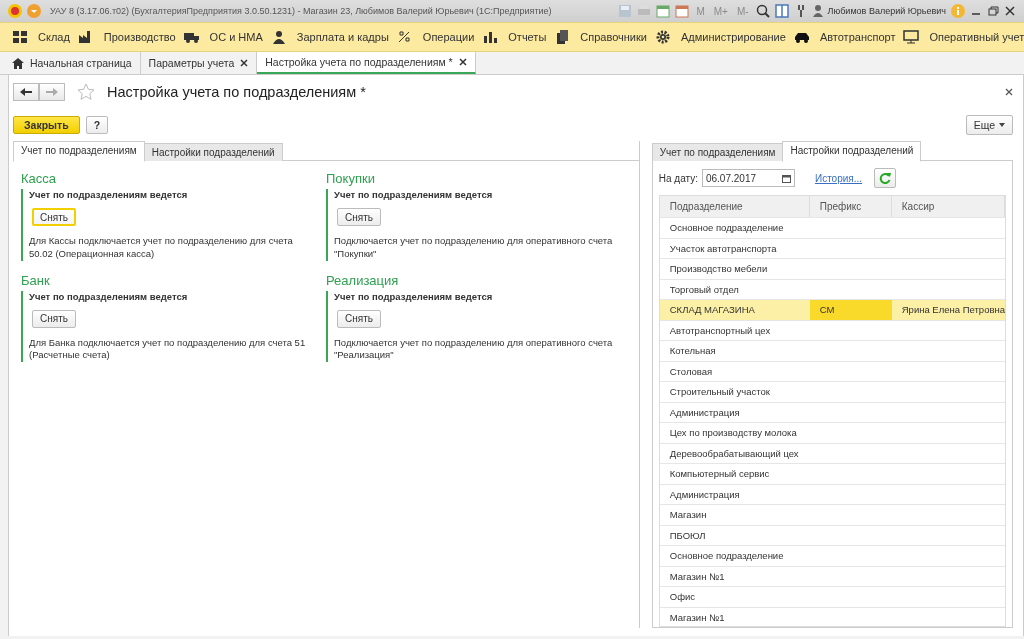  Describe the element at coordinates (886, 11) in the screenshot. I see `user-name: Любимов Валерий Юрьевич` at that location.